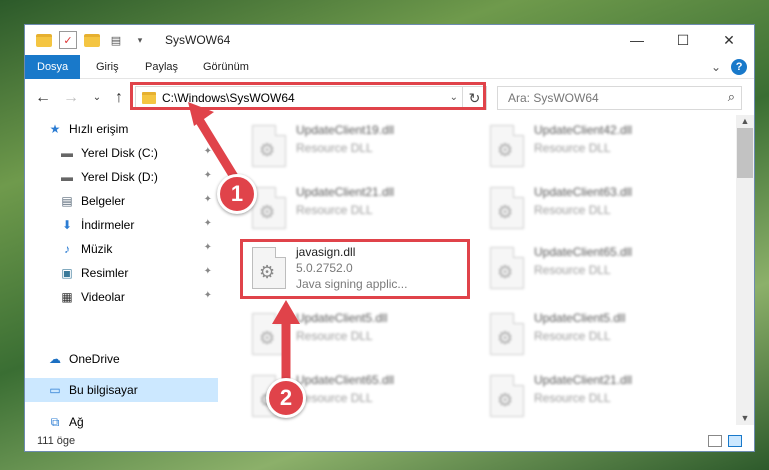 This screenshot has width=769, height=470. I want to click on sidebar-item-this-pc: ▭ Bu bilgisayar, so click(121, 390).